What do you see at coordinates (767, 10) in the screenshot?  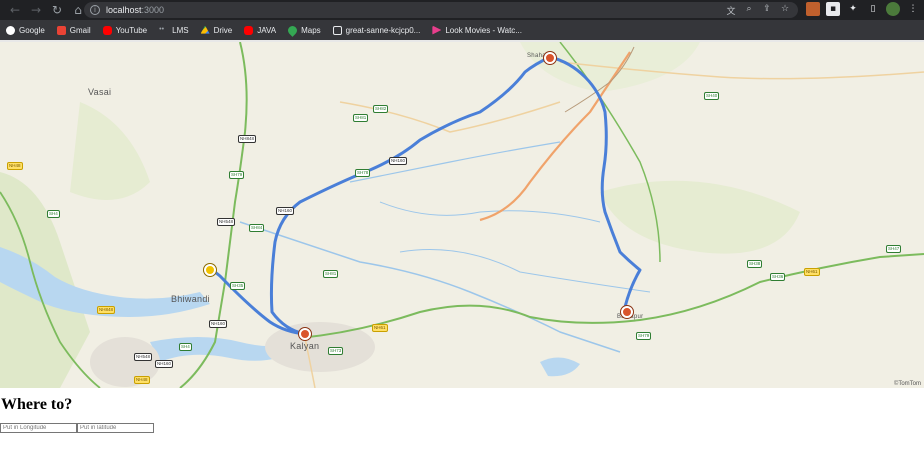 I see `share-icon: ⇪` at bounding box center [767, 10].